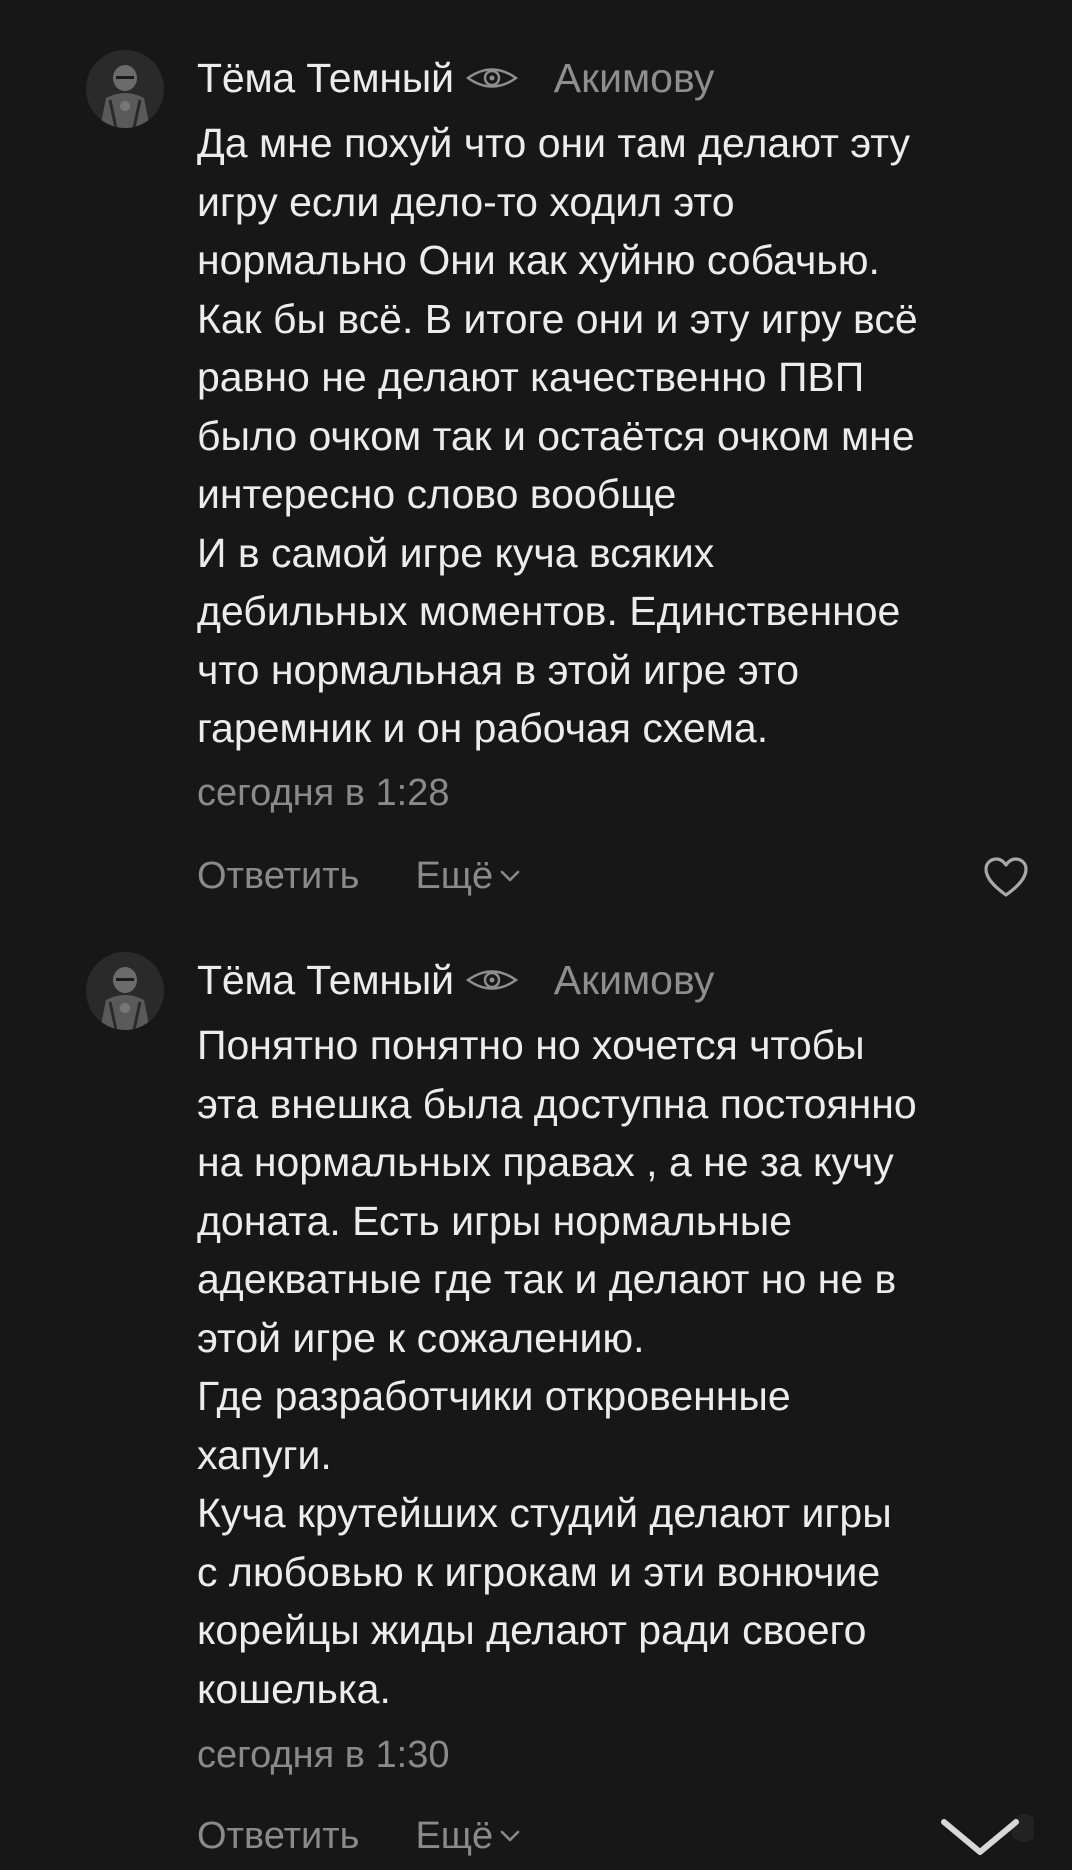  I want to click on comment-text-line: нормально Они как хуйню собачью., so click(538, 260).